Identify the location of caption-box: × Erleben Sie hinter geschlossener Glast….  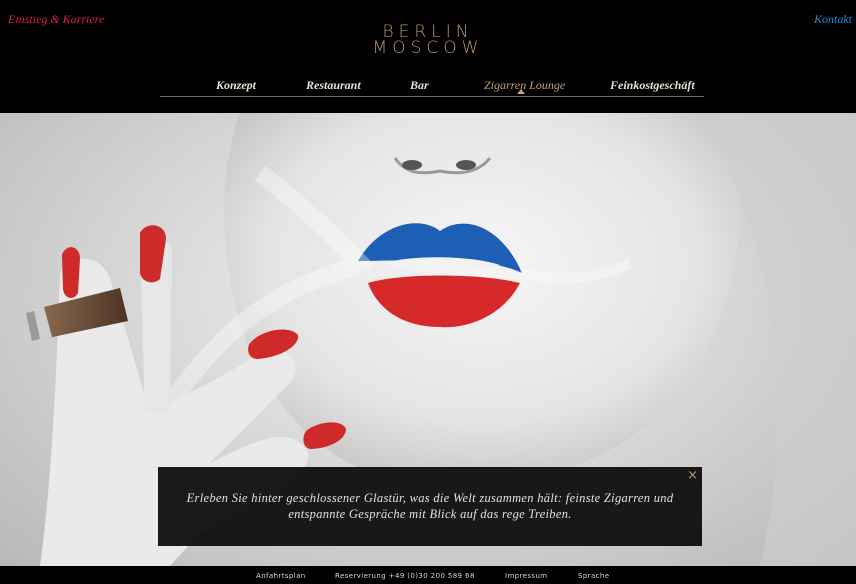
(430, 506).